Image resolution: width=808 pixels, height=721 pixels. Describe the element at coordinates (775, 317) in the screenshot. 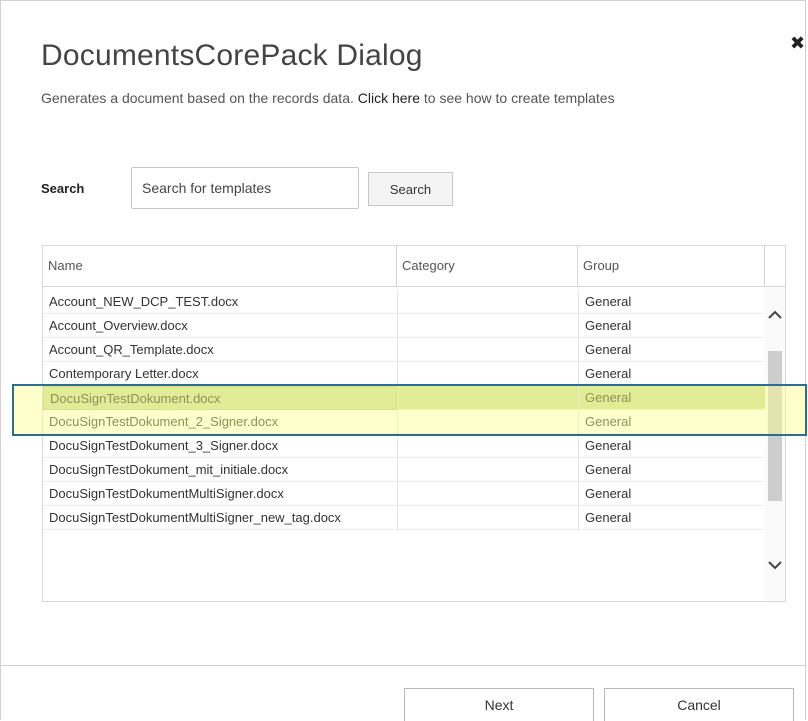

I see `chevron-up-icon` at that location.